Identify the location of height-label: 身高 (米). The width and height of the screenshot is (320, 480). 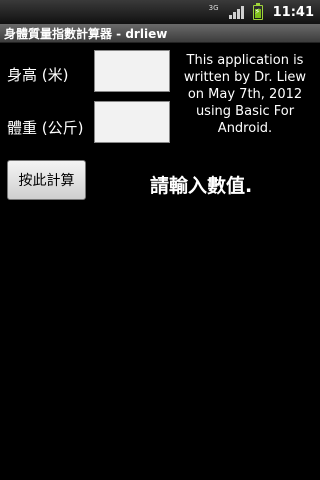
(38, 75).